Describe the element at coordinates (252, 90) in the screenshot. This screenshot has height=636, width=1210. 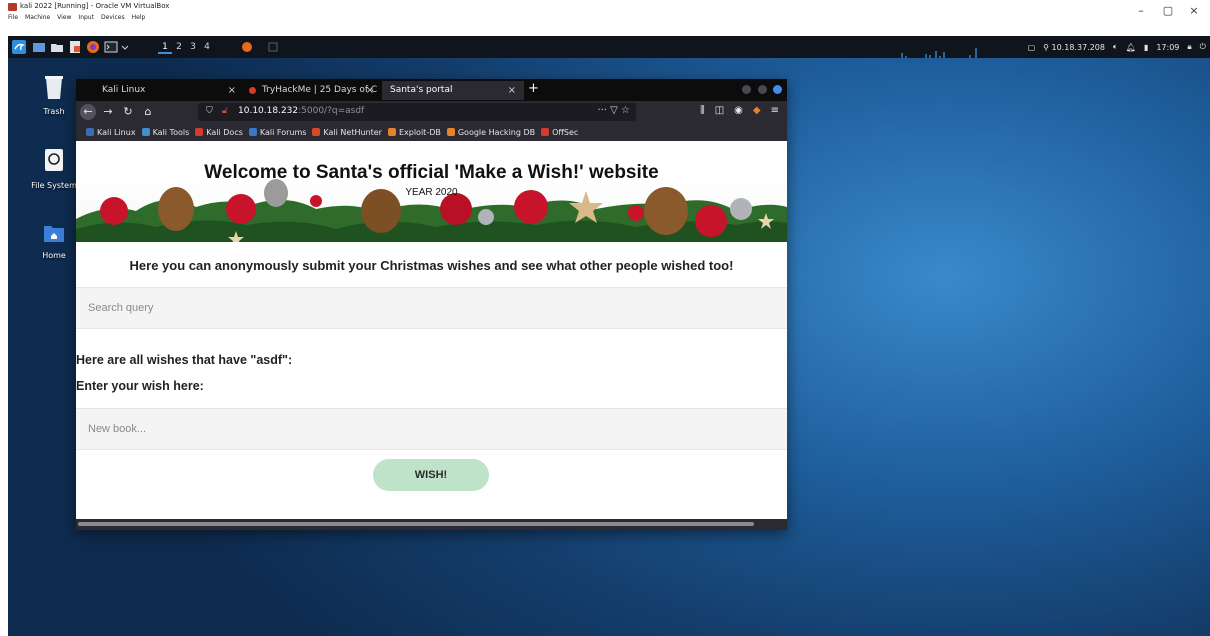
I see `tryhackme-favicon-icon` at that location.